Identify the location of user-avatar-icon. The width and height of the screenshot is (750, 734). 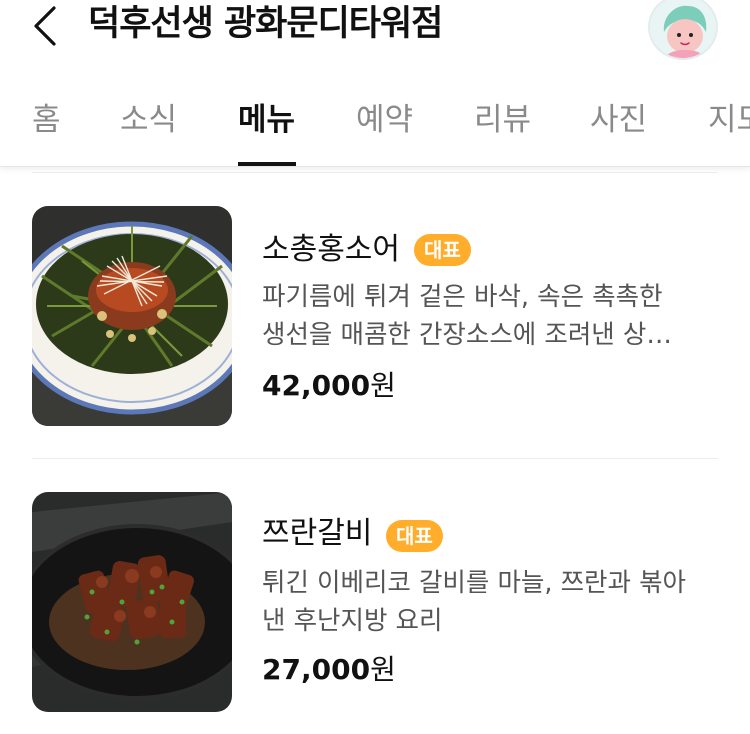
(683, 29).